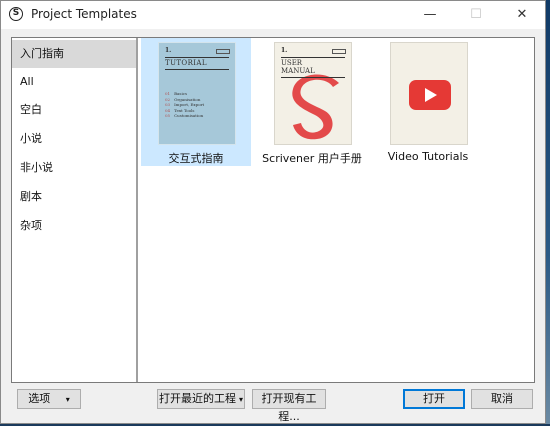 The image size is (550, 426). Describe the element at coordinates (16, 14) in the screenshot. I see `scrivener-app-icon: S` at that location.